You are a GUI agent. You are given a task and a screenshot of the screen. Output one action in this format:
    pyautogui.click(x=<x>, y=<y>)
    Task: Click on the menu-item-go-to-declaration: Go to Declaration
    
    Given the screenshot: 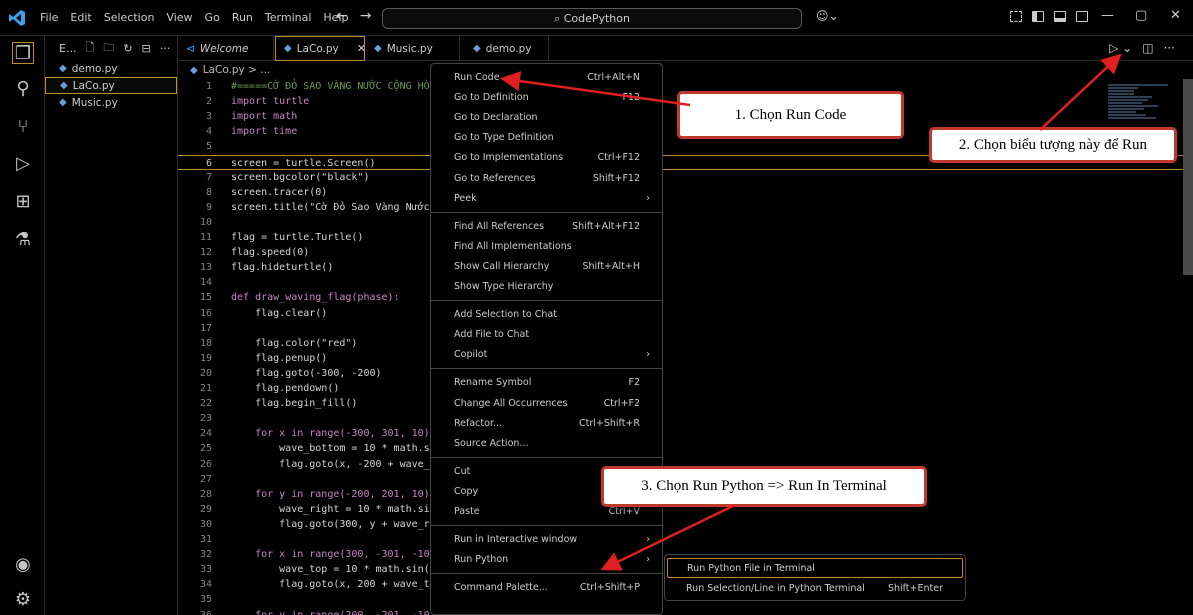 What is the action you would take?
    pyautogui.click(x=546, y=118)
    